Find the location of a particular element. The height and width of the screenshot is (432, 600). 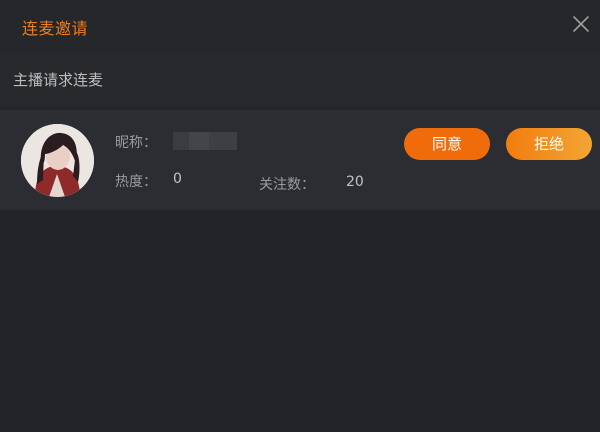

reject-button: 拒绝 is located at coordinates (549, 144).